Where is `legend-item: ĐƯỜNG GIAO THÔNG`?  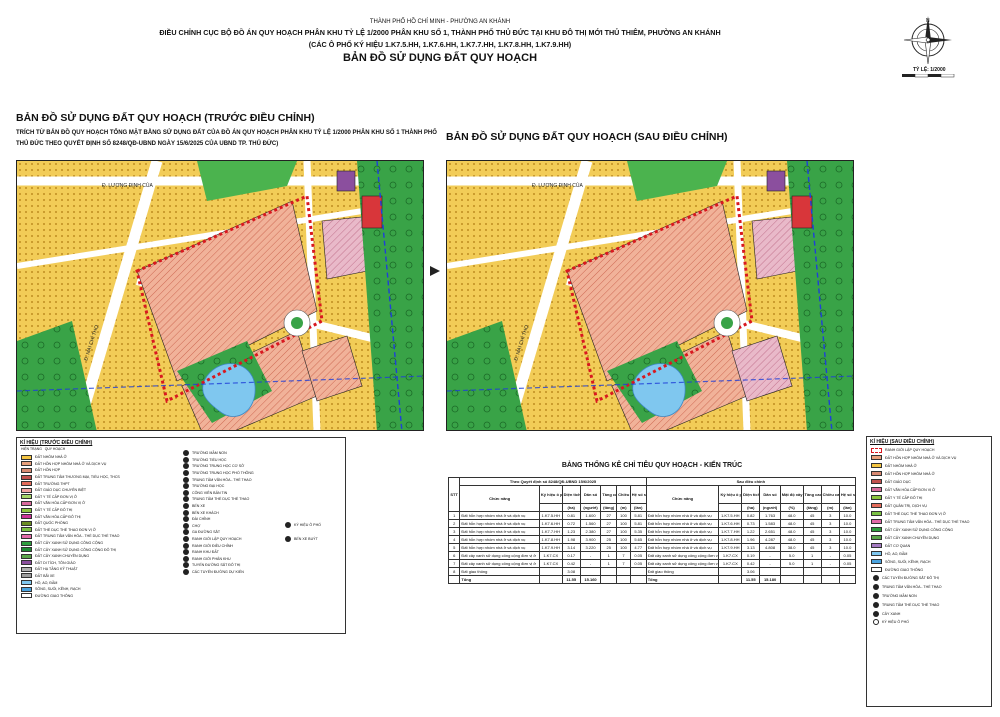
legend-item: ĐƯỜNG GIAO THÔNG is located at coordinates (929, 570).